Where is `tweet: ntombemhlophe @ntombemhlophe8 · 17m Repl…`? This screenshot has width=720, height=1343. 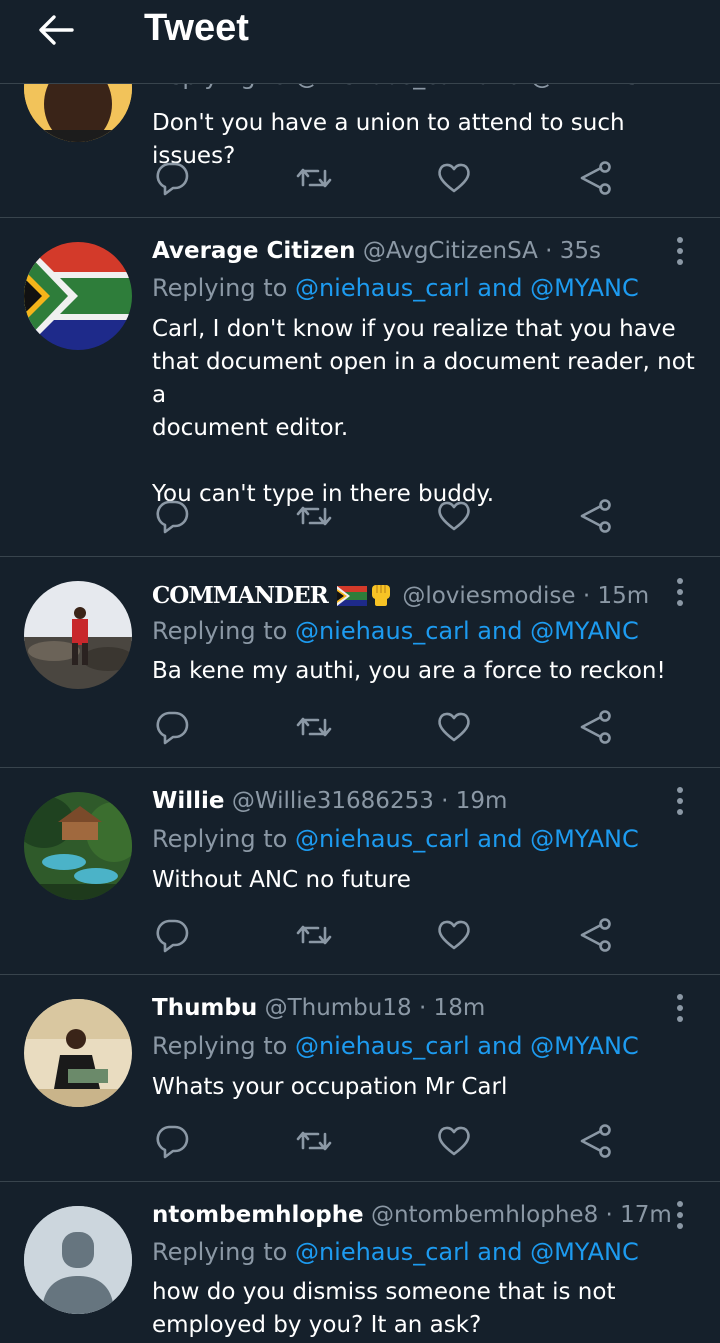
tweet: ntombemhlophe @ntombemhlophe8 · 17m Repl… is located at coordinates (360, 1262).